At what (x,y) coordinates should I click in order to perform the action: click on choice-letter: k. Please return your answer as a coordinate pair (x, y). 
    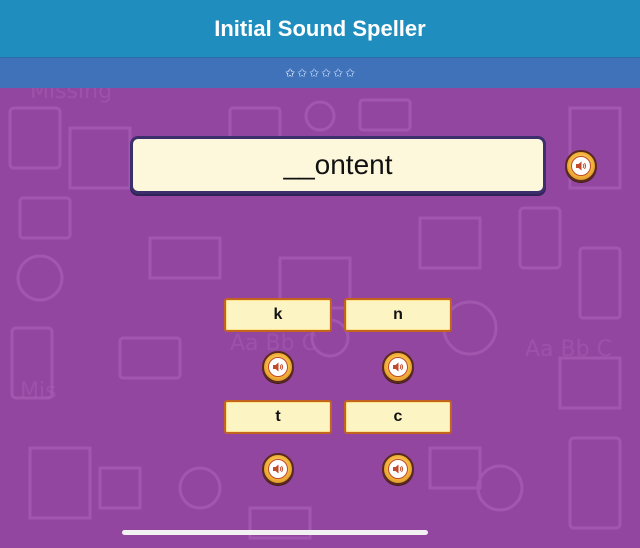
    Looking at the image, I should click on (278, 314).